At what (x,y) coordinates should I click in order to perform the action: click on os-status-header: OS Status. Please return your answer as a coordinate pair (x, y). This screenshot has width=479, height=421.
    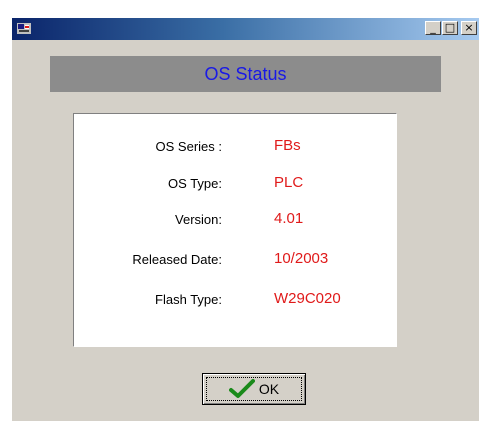
    Looking at the image, I should click on (245, 74).